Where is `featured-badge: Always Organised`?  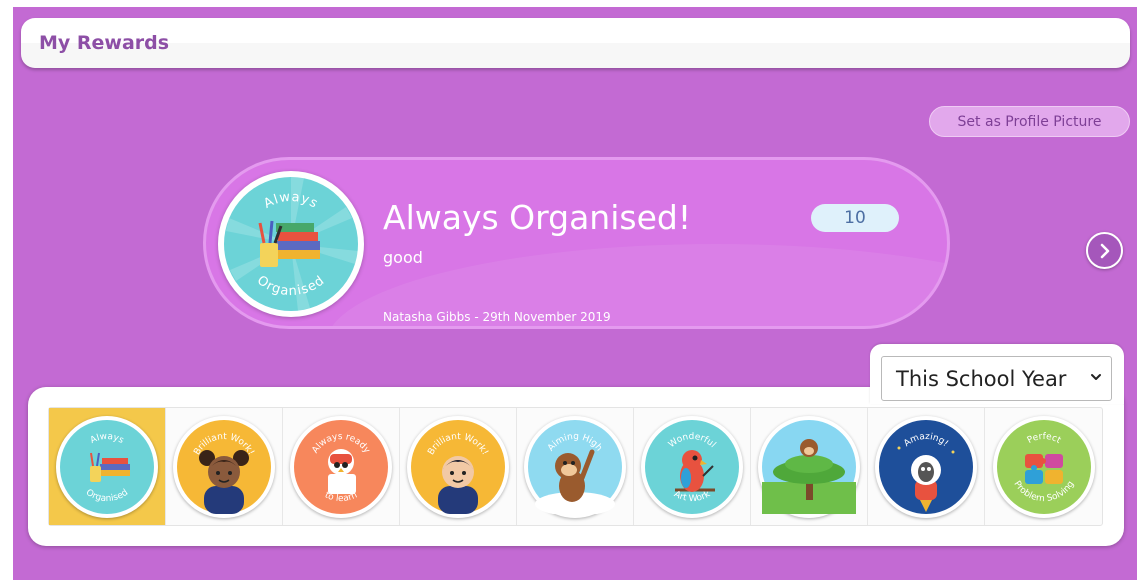 featured-badge: Always Organised is located at coordinates (291, 244).